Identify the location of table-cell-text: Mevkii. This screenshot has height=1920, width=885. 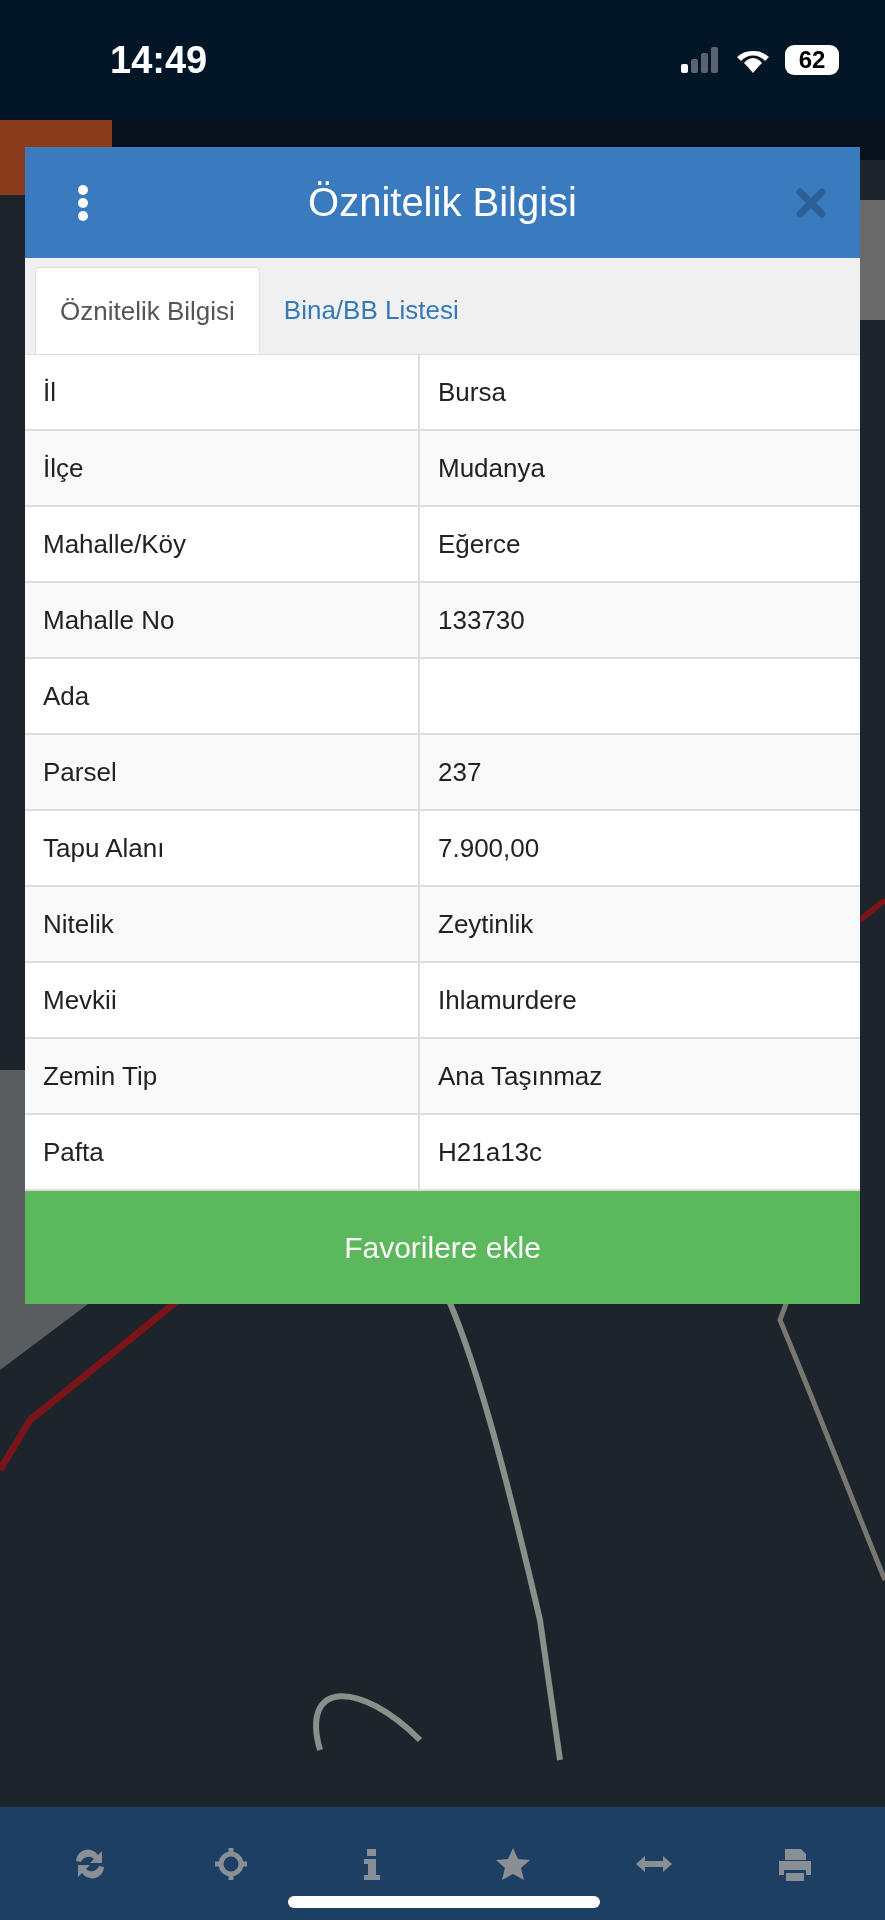
(80, 1000).